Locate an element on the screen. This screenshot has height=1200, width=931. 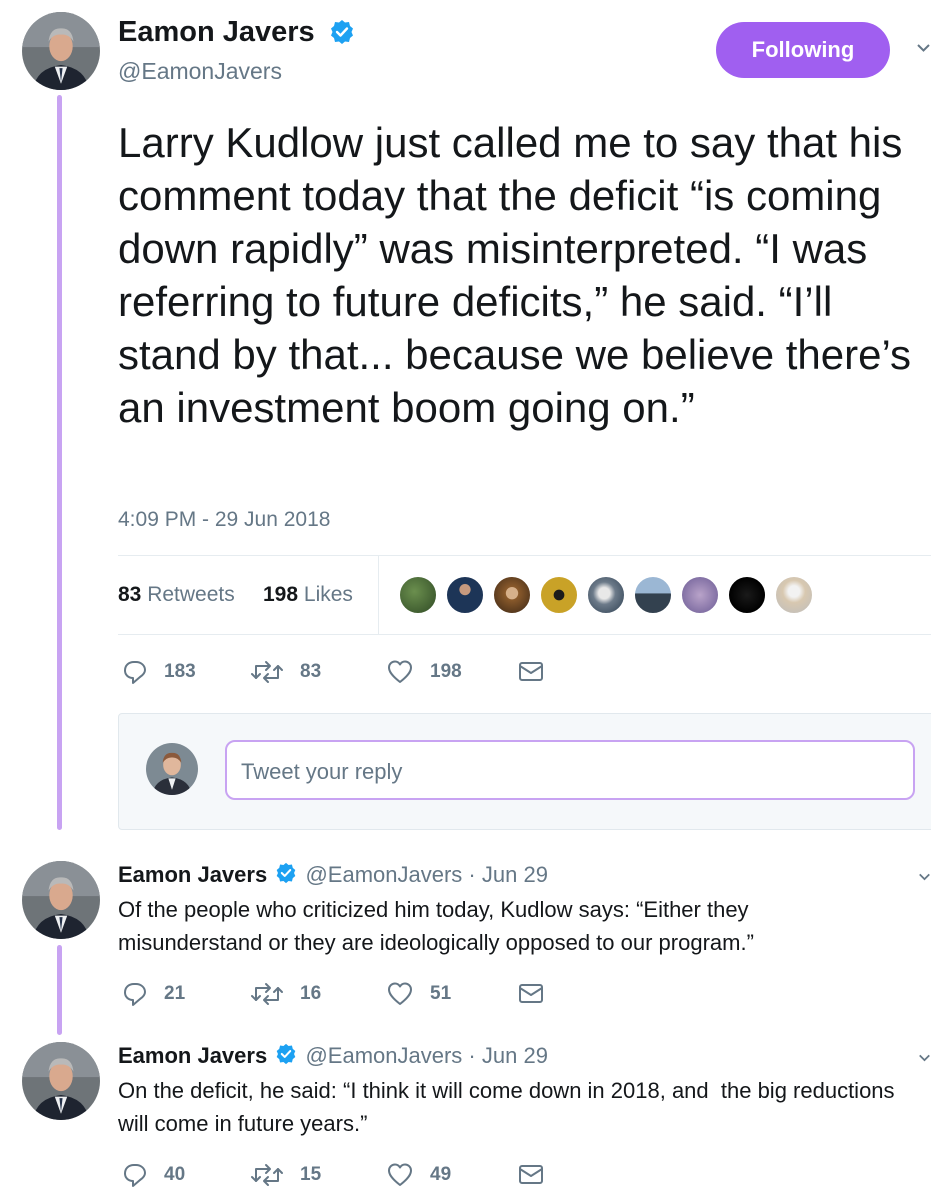
likes-stat: 198 Likes is located at coordinates (308, 595).